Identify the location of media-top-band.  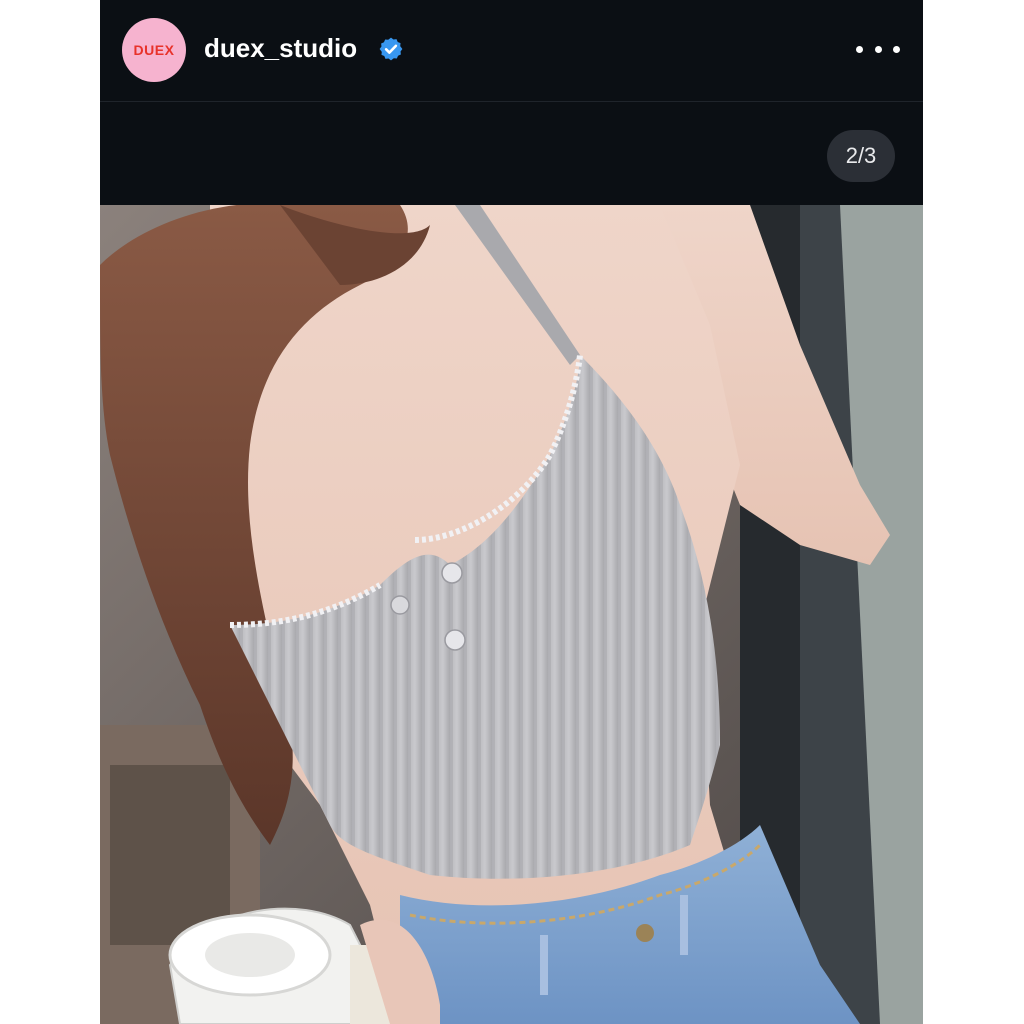
(511, 153).